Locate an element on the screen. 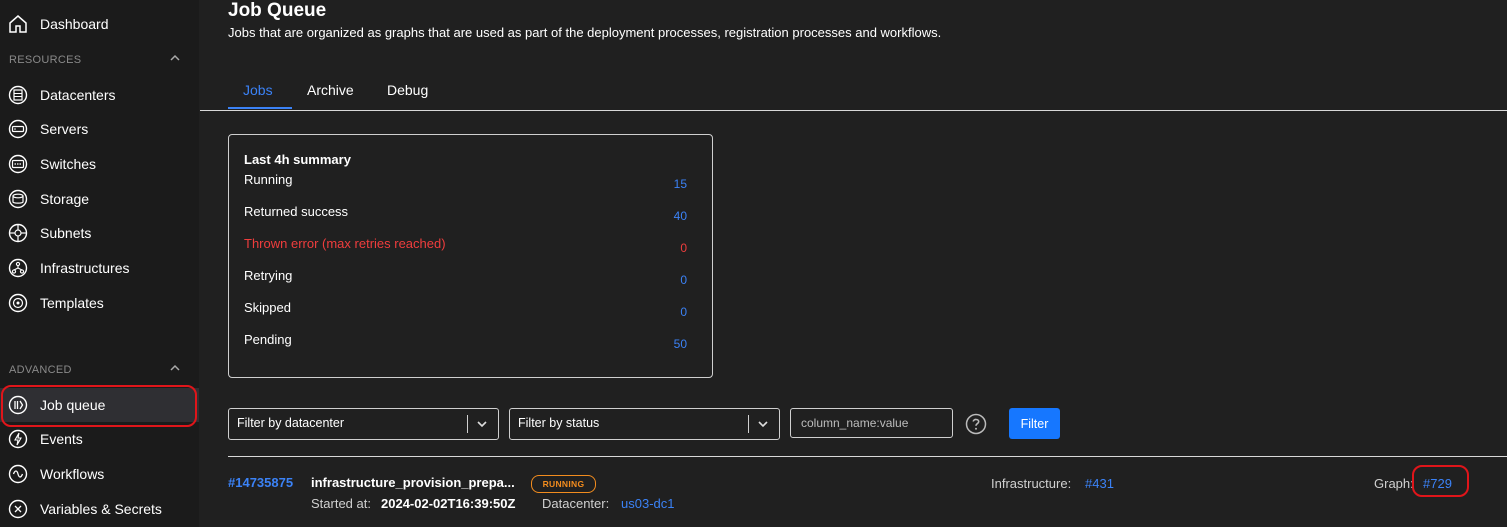 Image resolution: width=1507 pixels, height=527 pixels. summary-row-skipped: Skipped 0 is located at coordinates (471, 310).